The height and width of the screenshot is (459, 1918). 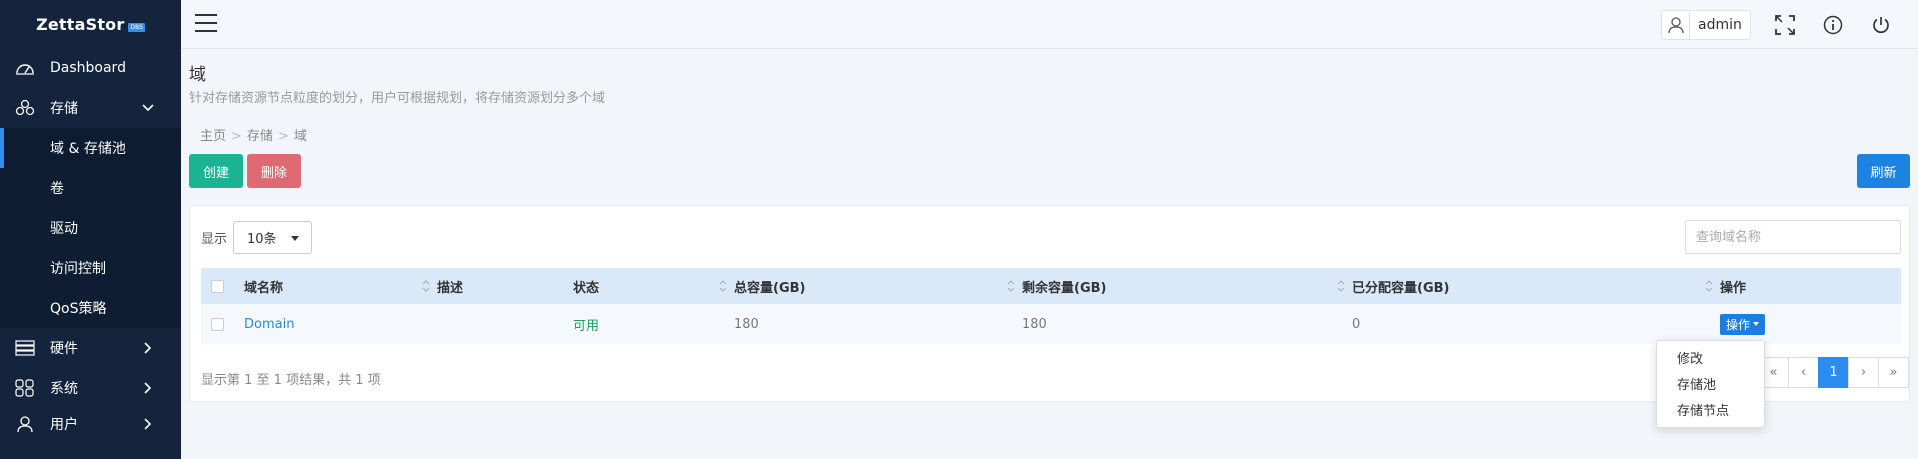 I want to click on pagination: « ‹ 1 › », so click(x=1833, y=372).